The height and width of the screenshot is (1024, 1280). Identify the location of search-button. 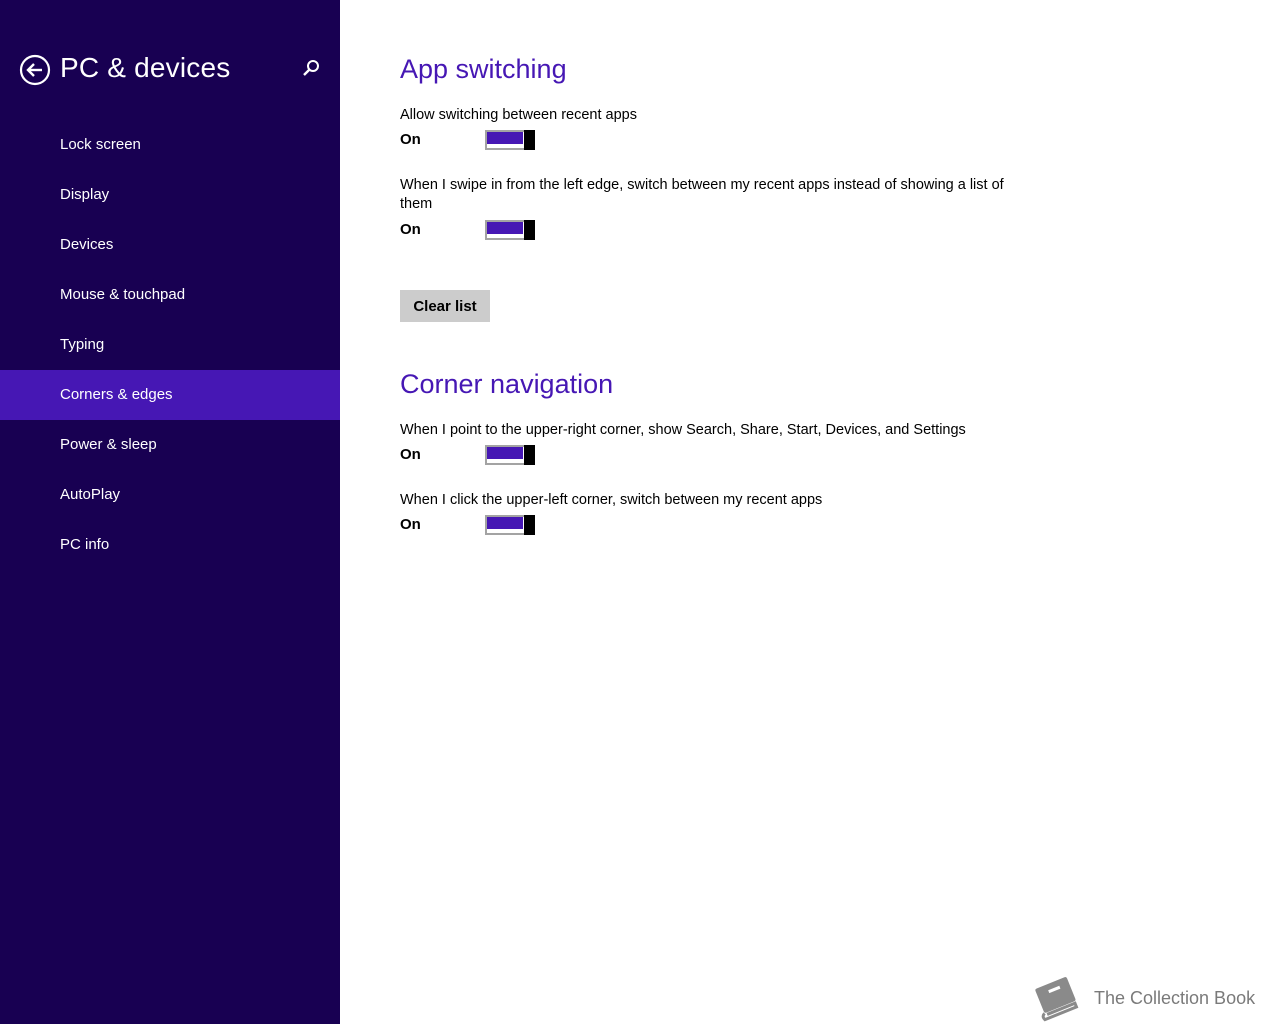
(311, 69).